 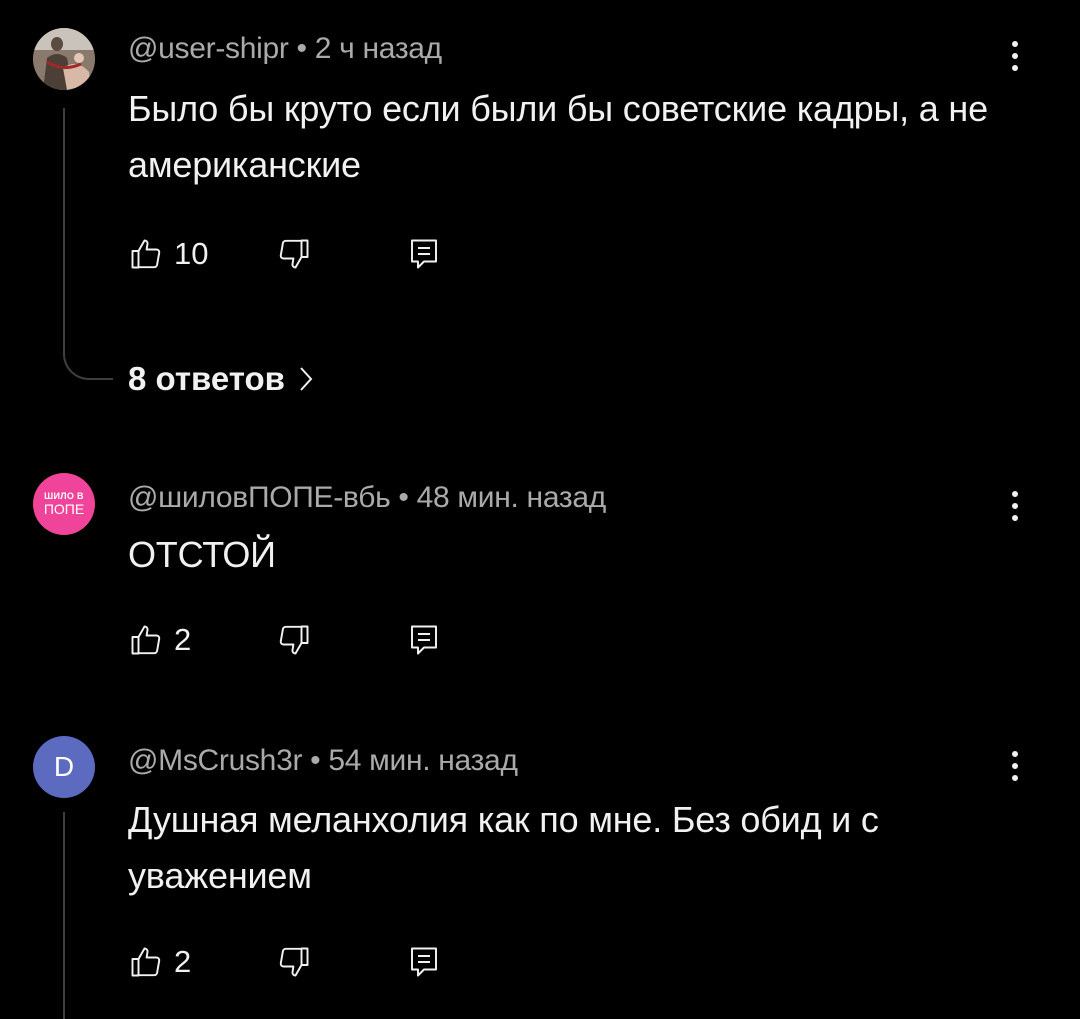 What do you see at coordinates (215, 760) in the screenshot?
I see `comment-author: @MsCrush3r` at bounding box center [215, 760].